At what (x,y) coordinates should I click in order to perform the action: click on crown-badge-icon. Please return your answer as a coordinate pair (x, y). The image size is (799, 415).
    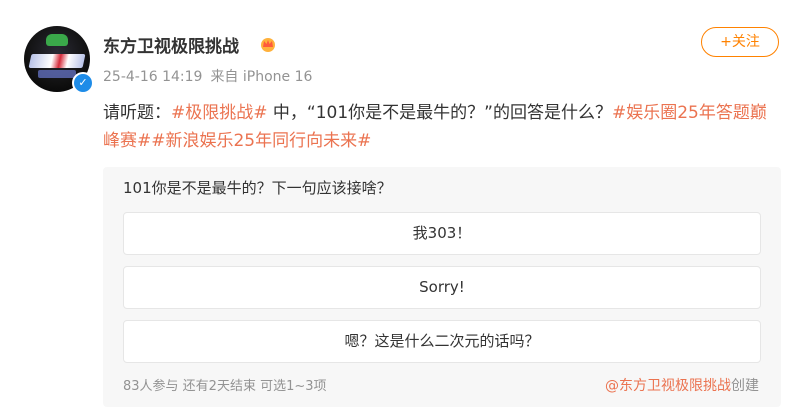
    Looking at the image, I should click on (268, 44).